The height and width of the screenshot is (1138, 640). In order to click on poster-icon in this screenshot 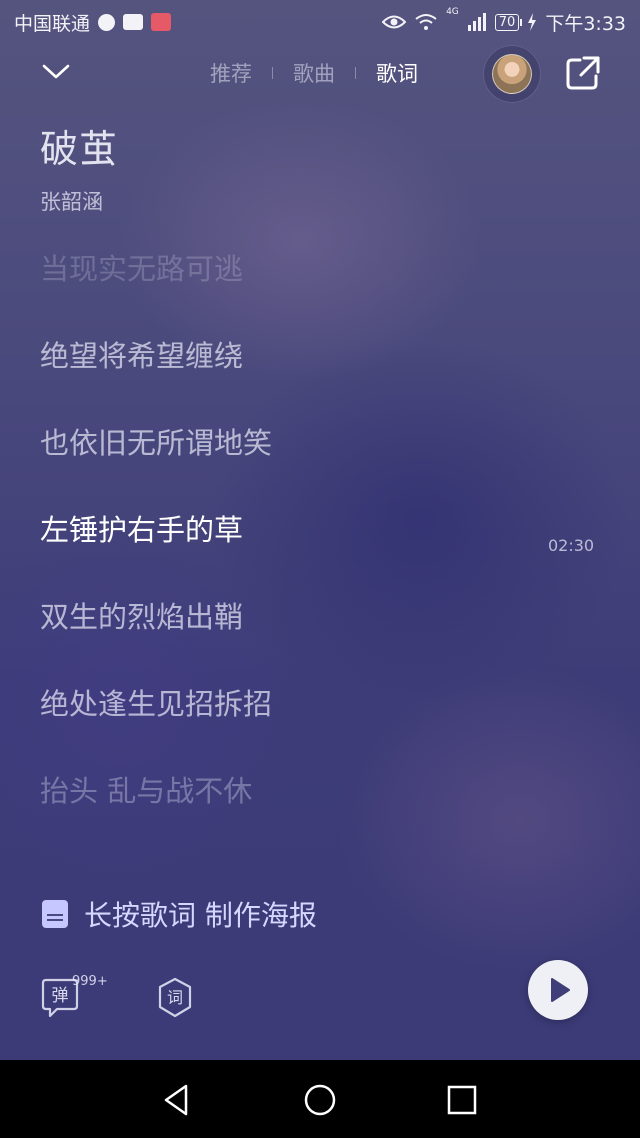, I will do `click(55, 914)`.